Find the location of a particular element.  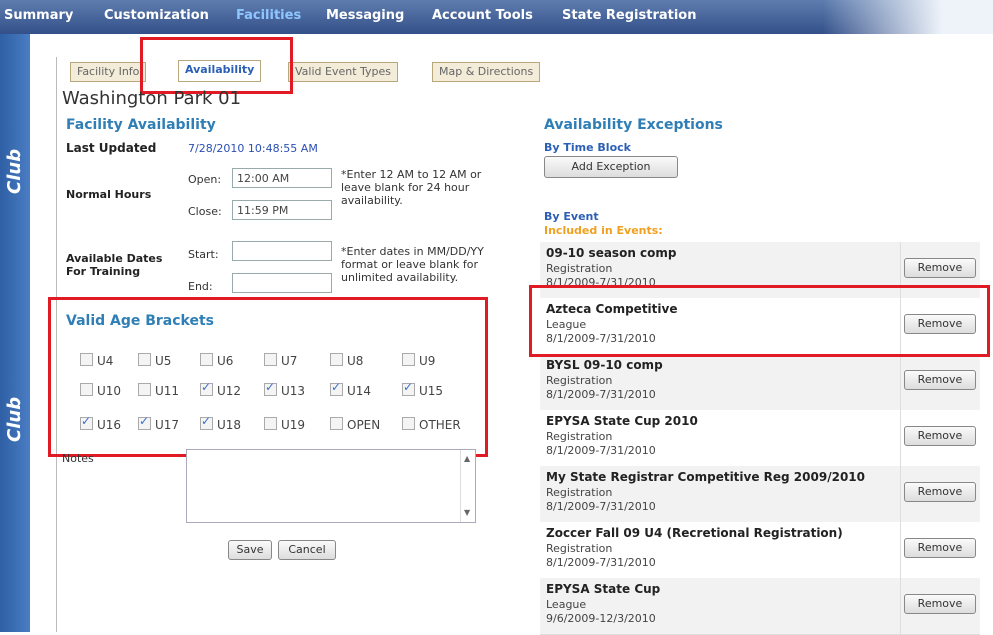

event-type: League is located at coordinates (566, 604).